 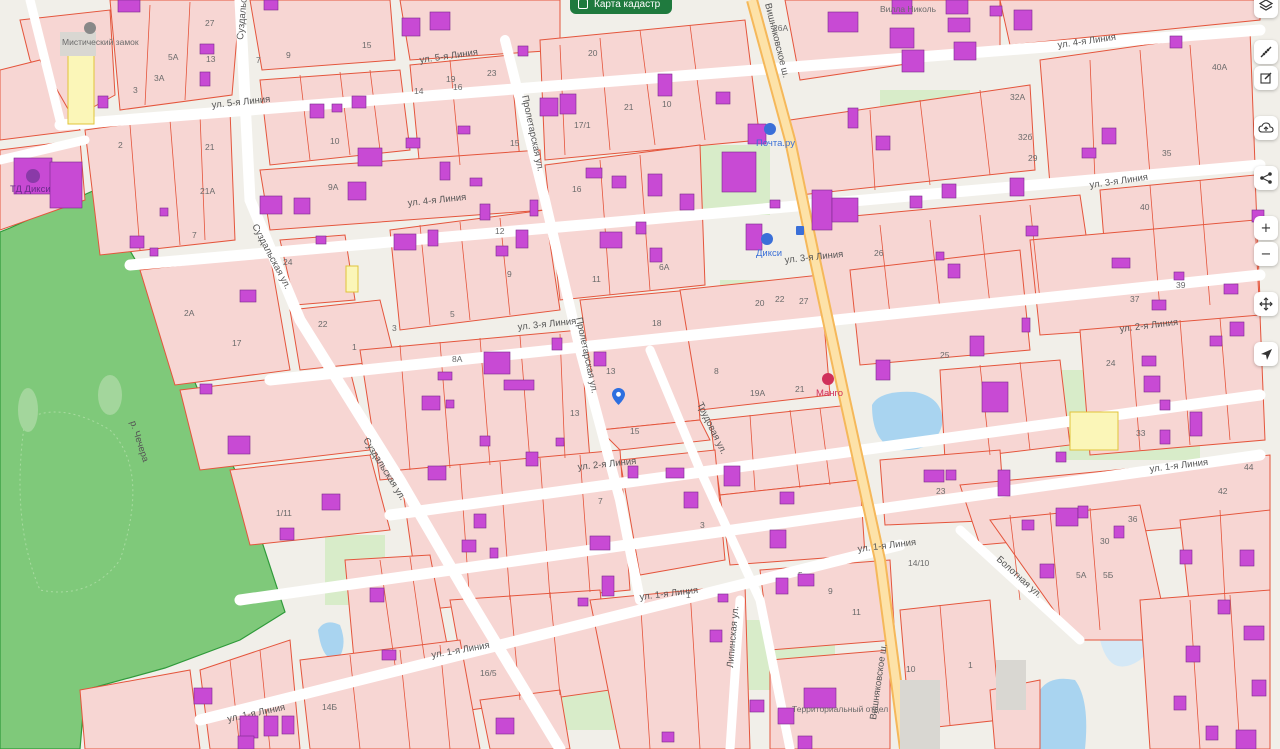 I want to click on zoom-in-icon: +, so click(x=1266, y=228).